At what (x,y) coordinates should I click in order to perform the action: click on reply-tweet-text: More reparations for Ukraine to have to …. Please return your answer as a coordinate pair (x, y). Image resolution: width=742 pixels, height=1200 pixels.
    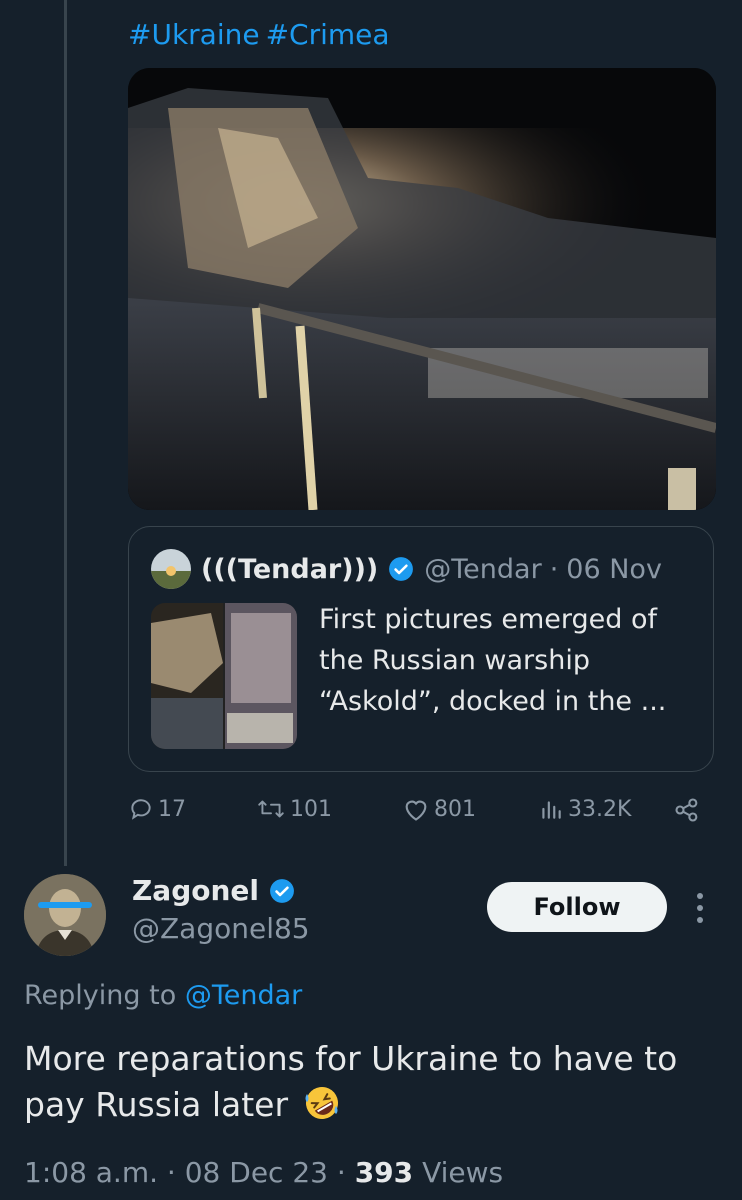
    Looking at the image, I should click on (351, 1081).